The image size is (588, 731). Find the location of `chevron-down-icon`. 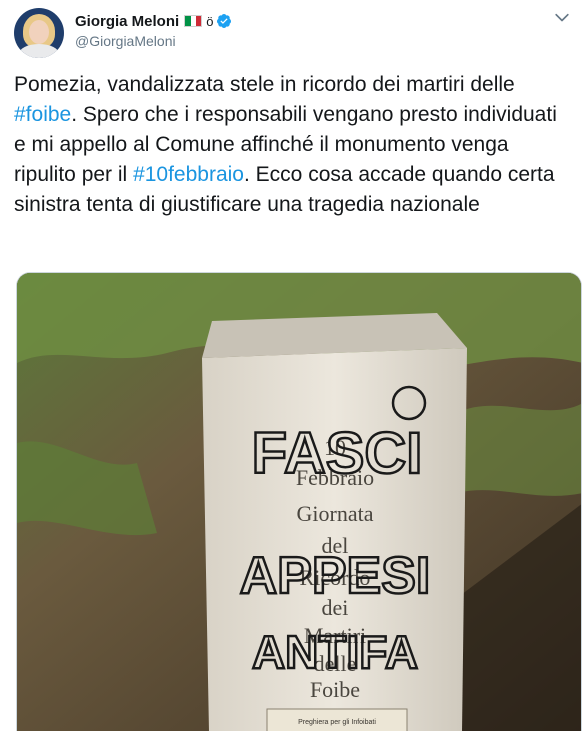

chevron-down-icon is located at coordinates (562, 18).